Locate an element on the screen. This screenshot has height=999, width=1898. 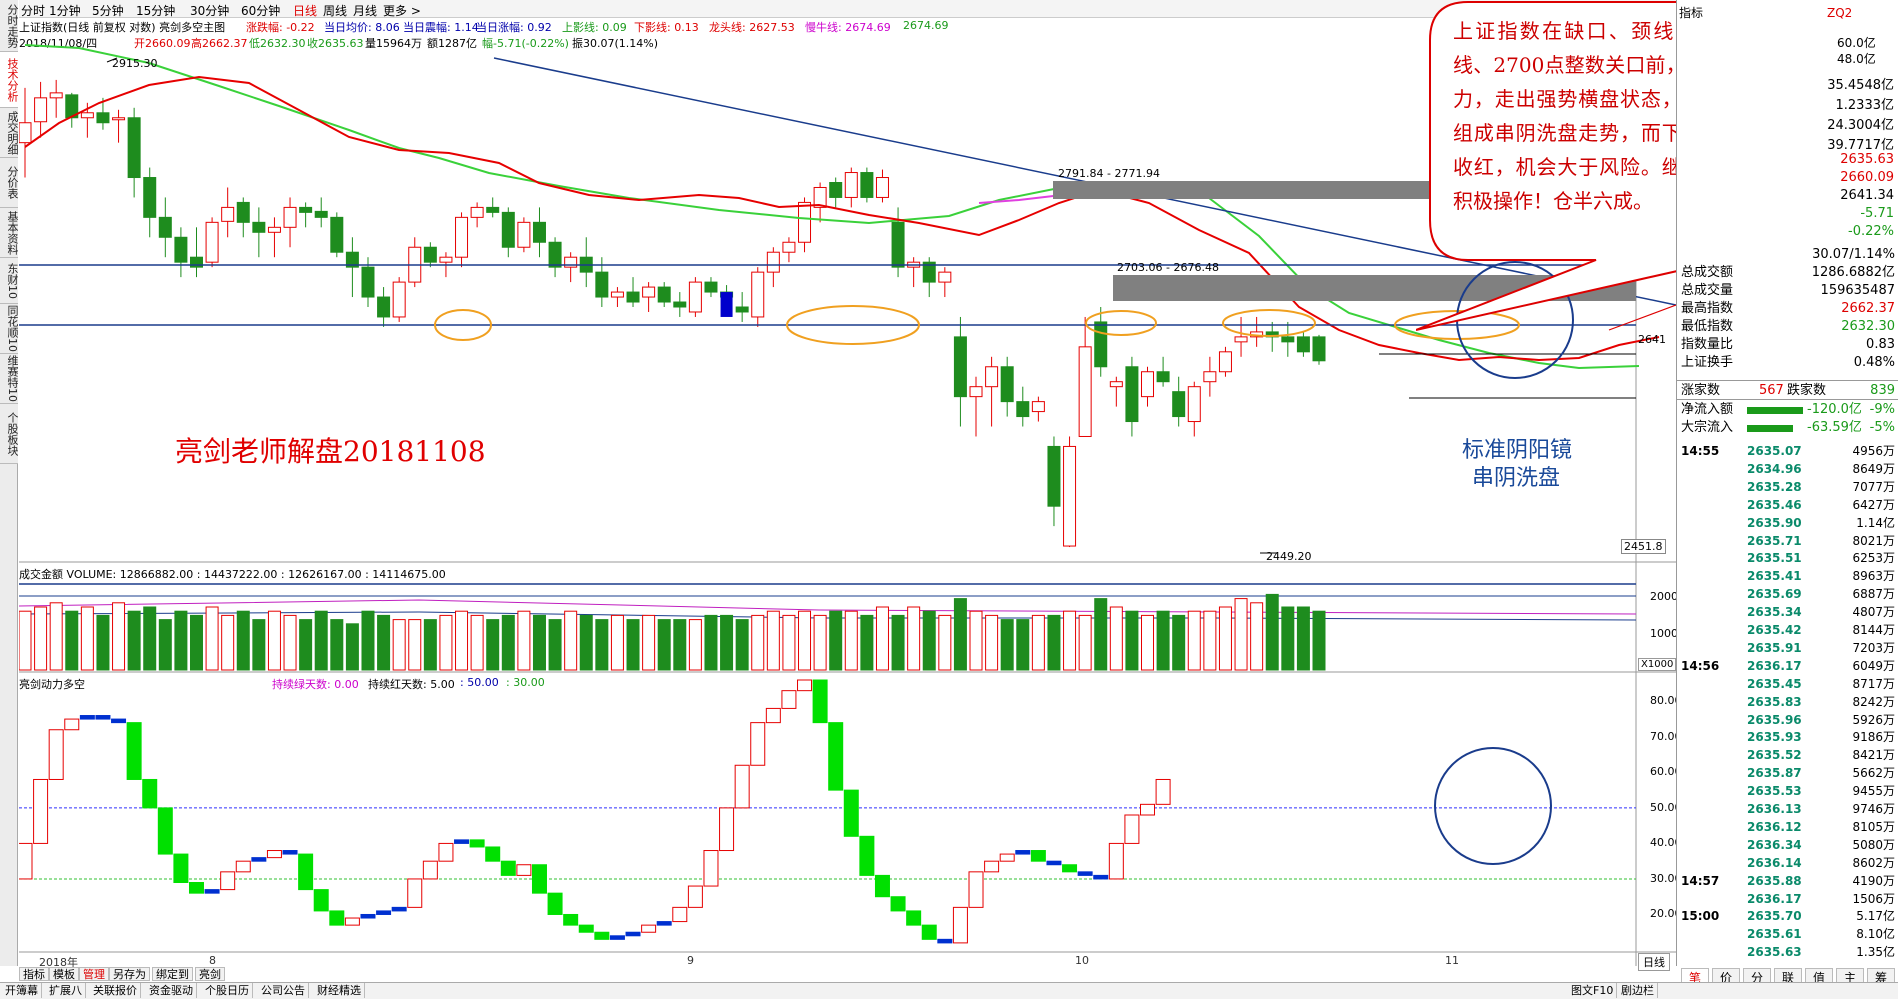
stat-label: 指数量比 is located at coordinates (1707, 344).